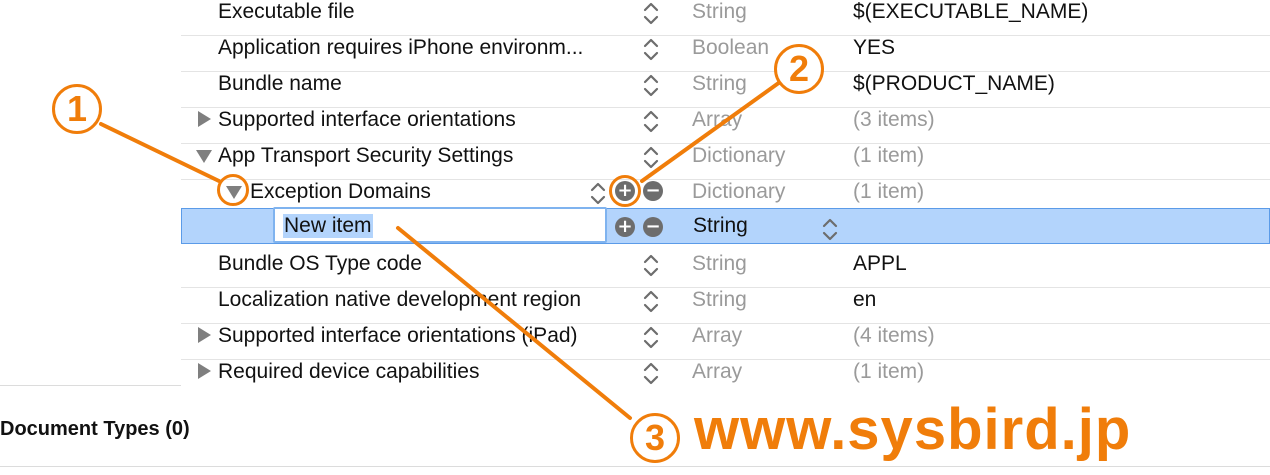 Image resolution: width=1270 pixels, height=475 pixels. Describe the element at coordinates (913, 429) in the screenshot. I see `watermark-brand-text: www.sysbird.jp` at that location.